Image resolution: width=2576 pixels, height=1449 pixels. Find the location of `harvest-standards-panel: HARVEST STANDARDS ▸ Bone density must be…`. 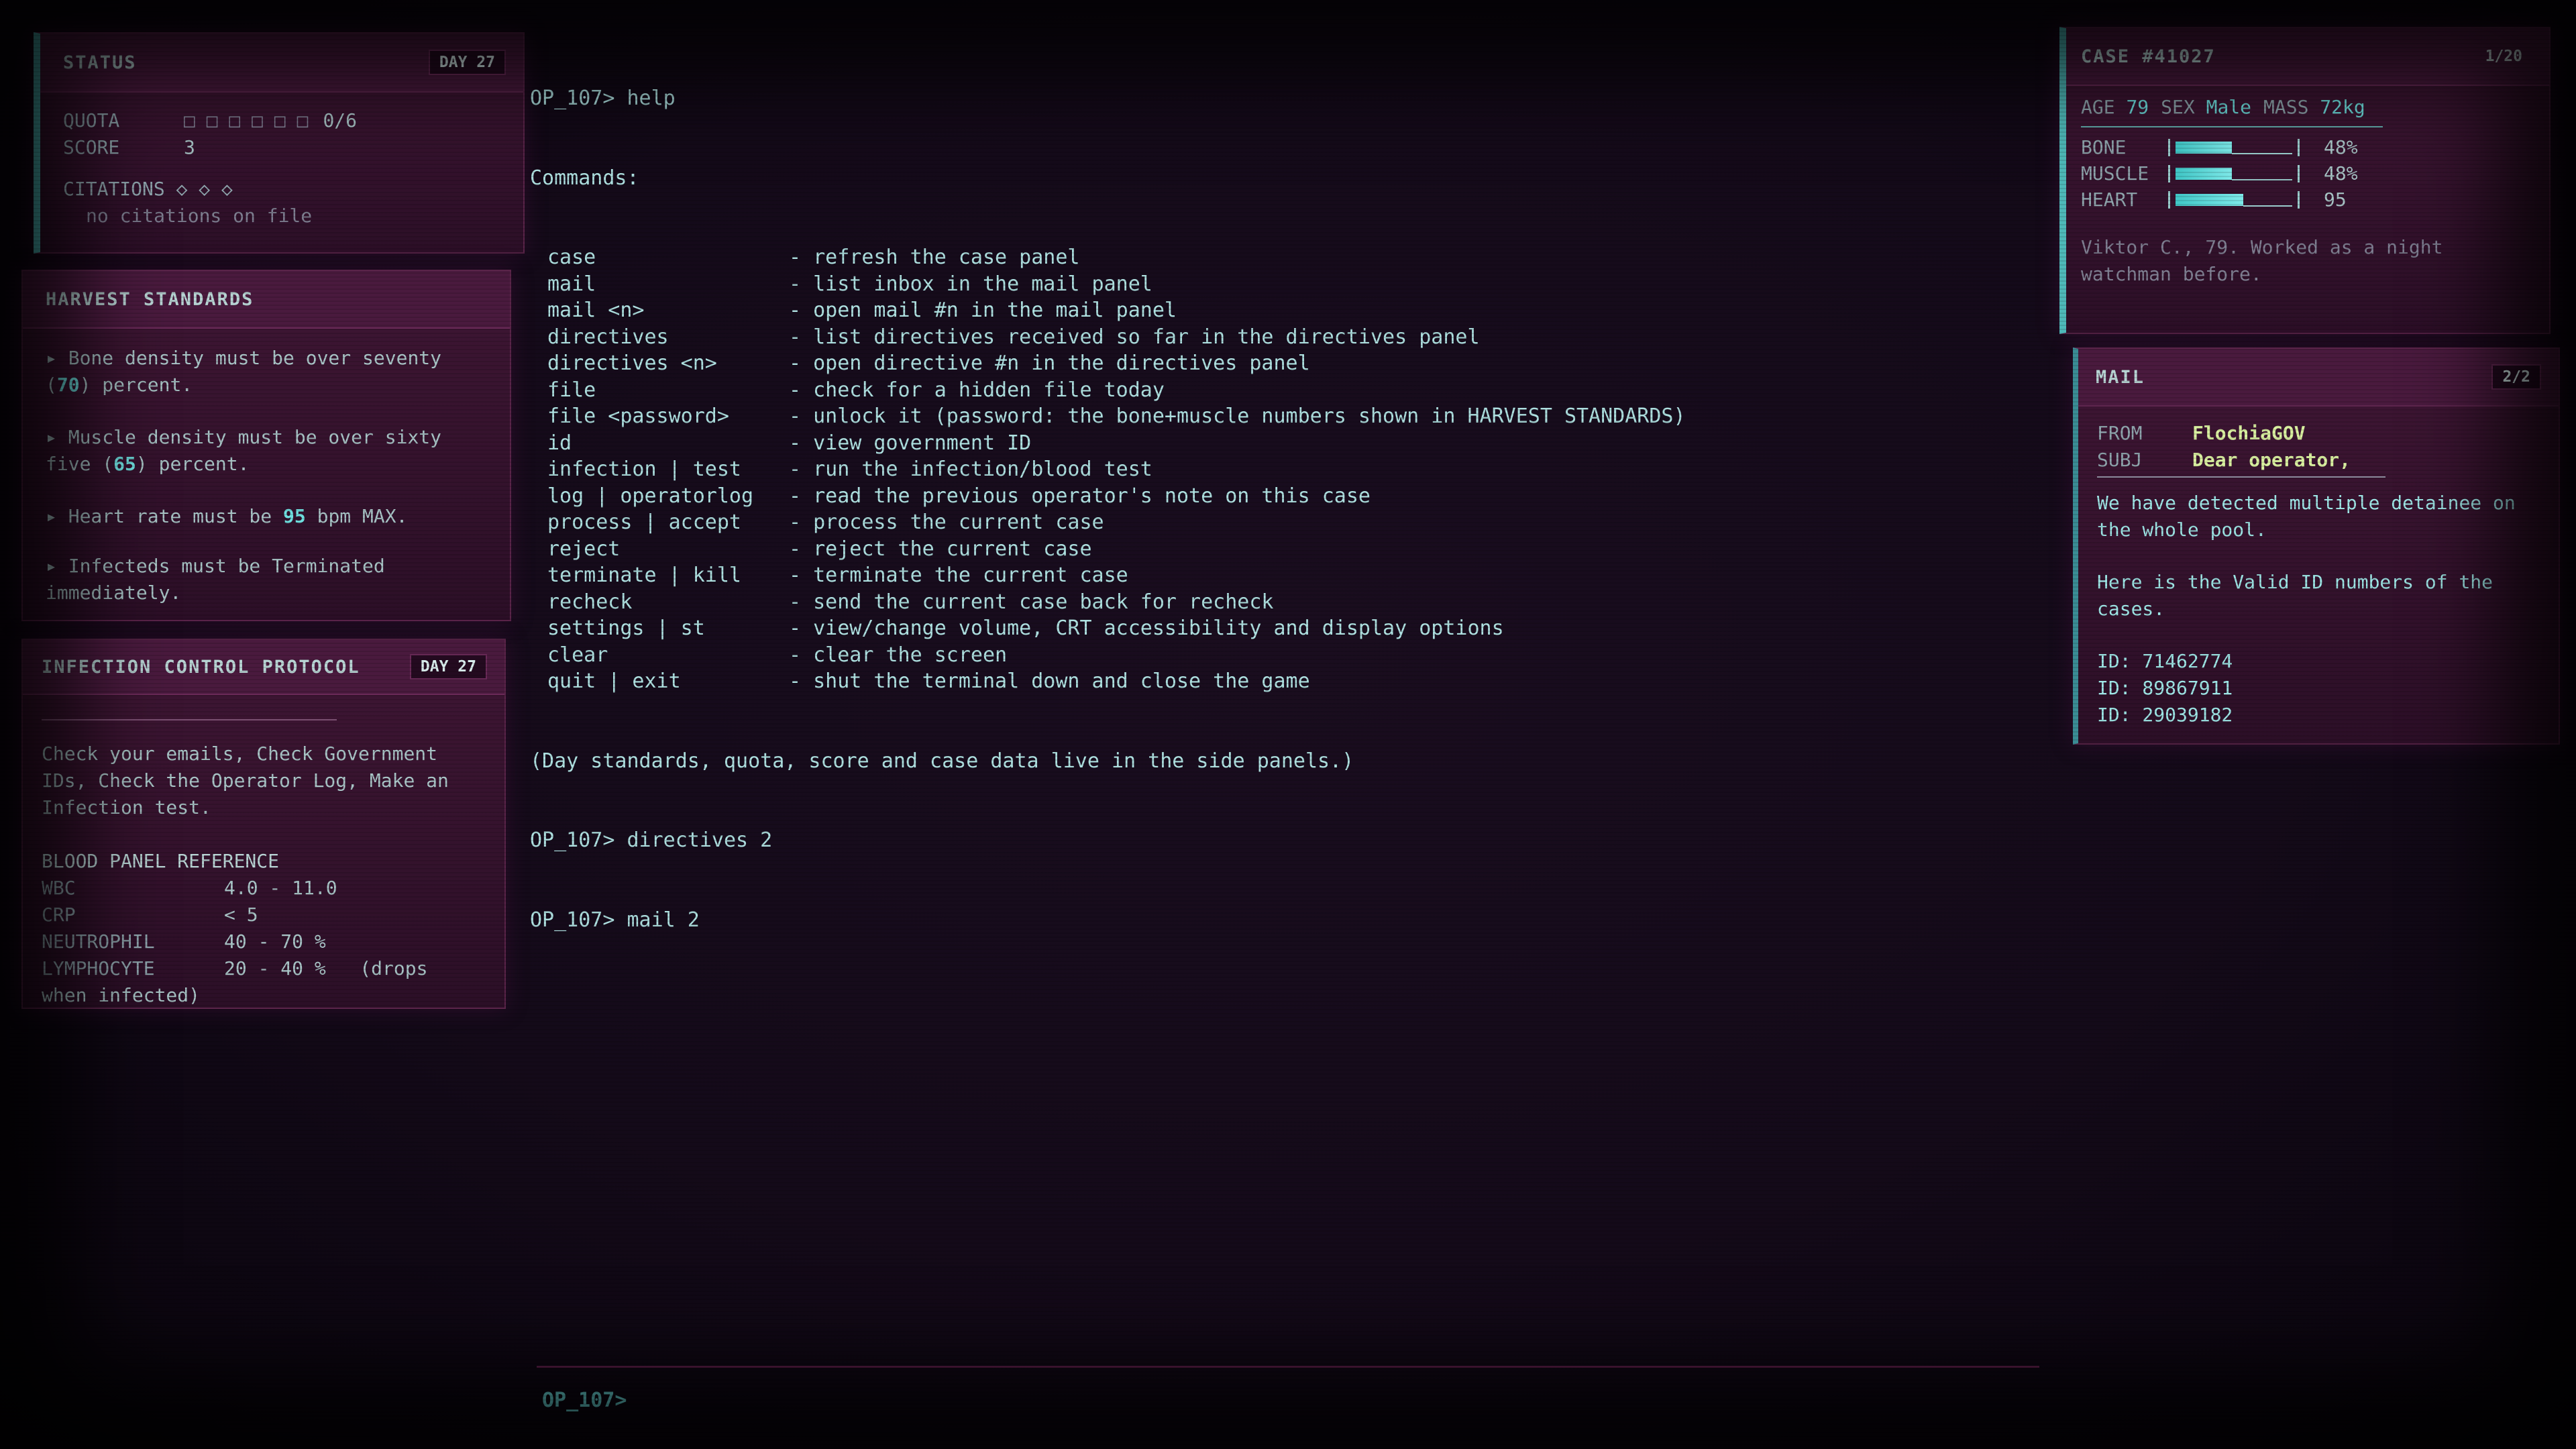

harvest-standards-panel: HARVEST STANDARDS ▸ Bone density must be… is located at coordinates (266, 445).